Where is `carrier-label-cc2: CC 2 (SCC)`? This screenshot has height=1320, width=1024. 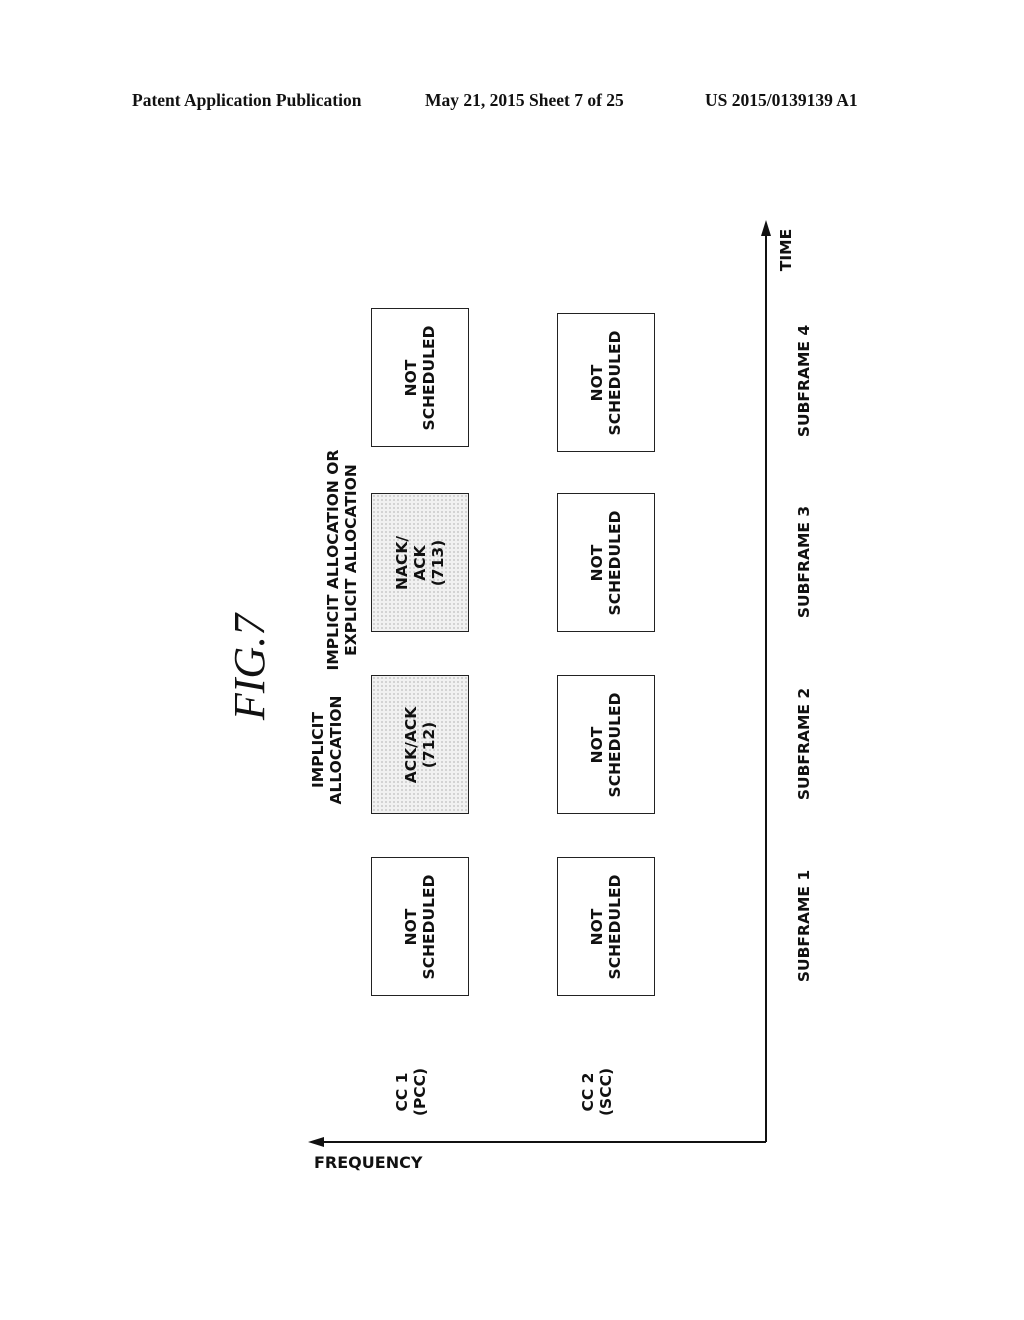
carrier-label-cc2: CC 2 (SCC) is located at coordinates (597, 1092).